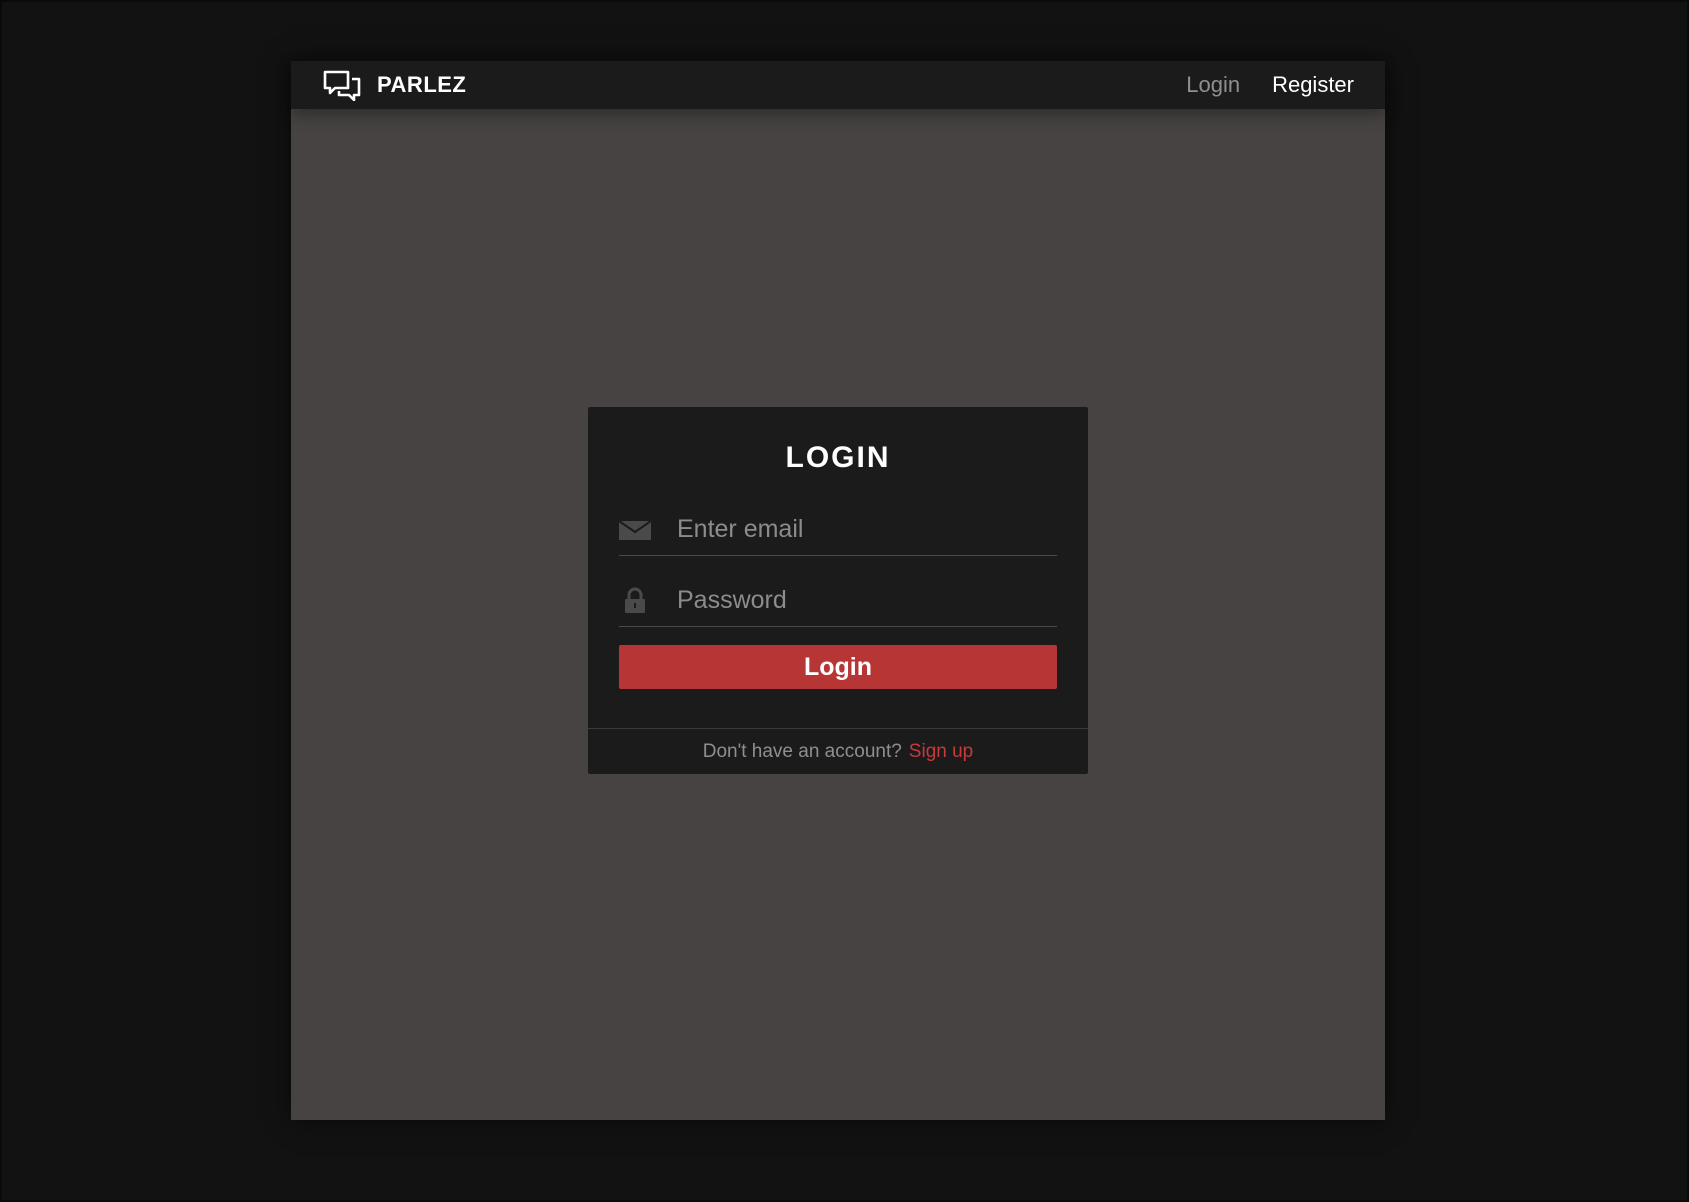 The width and height of the screenshot is (1689, 1202). I want to click on brand-logo-link: PARLEZ, so click(394, 85).